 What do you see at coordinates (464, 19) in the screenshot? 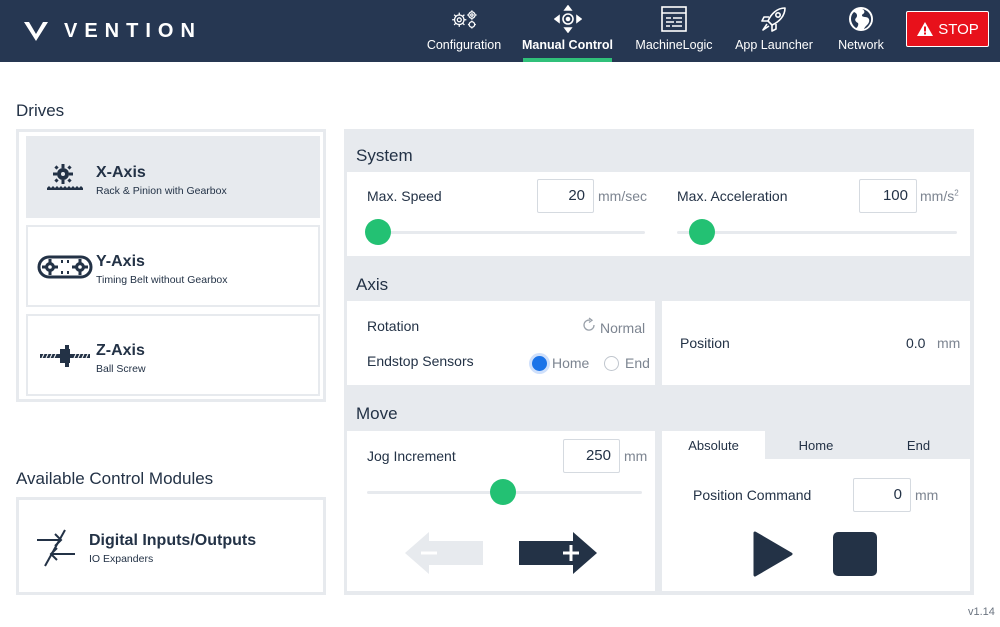
I see `gears-icon` at bounding box center [464, 19].